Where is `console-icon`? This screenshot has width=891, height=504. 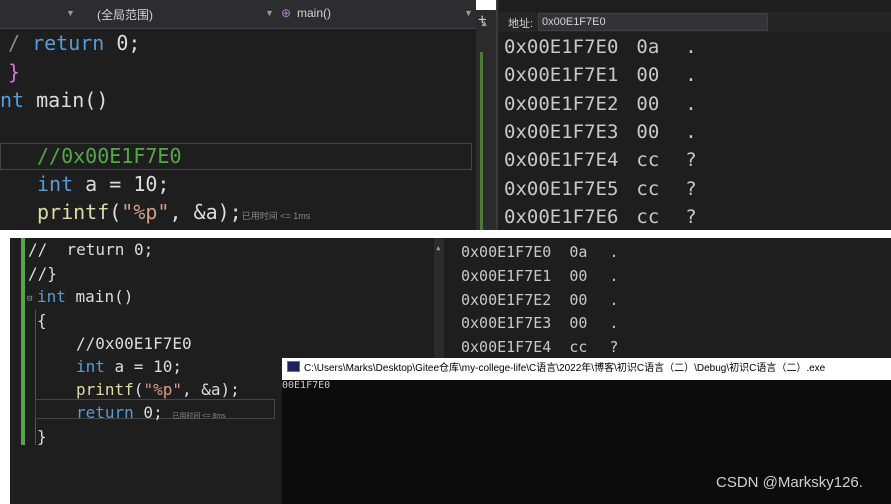 console-icon is located at coordinates (293, 366).